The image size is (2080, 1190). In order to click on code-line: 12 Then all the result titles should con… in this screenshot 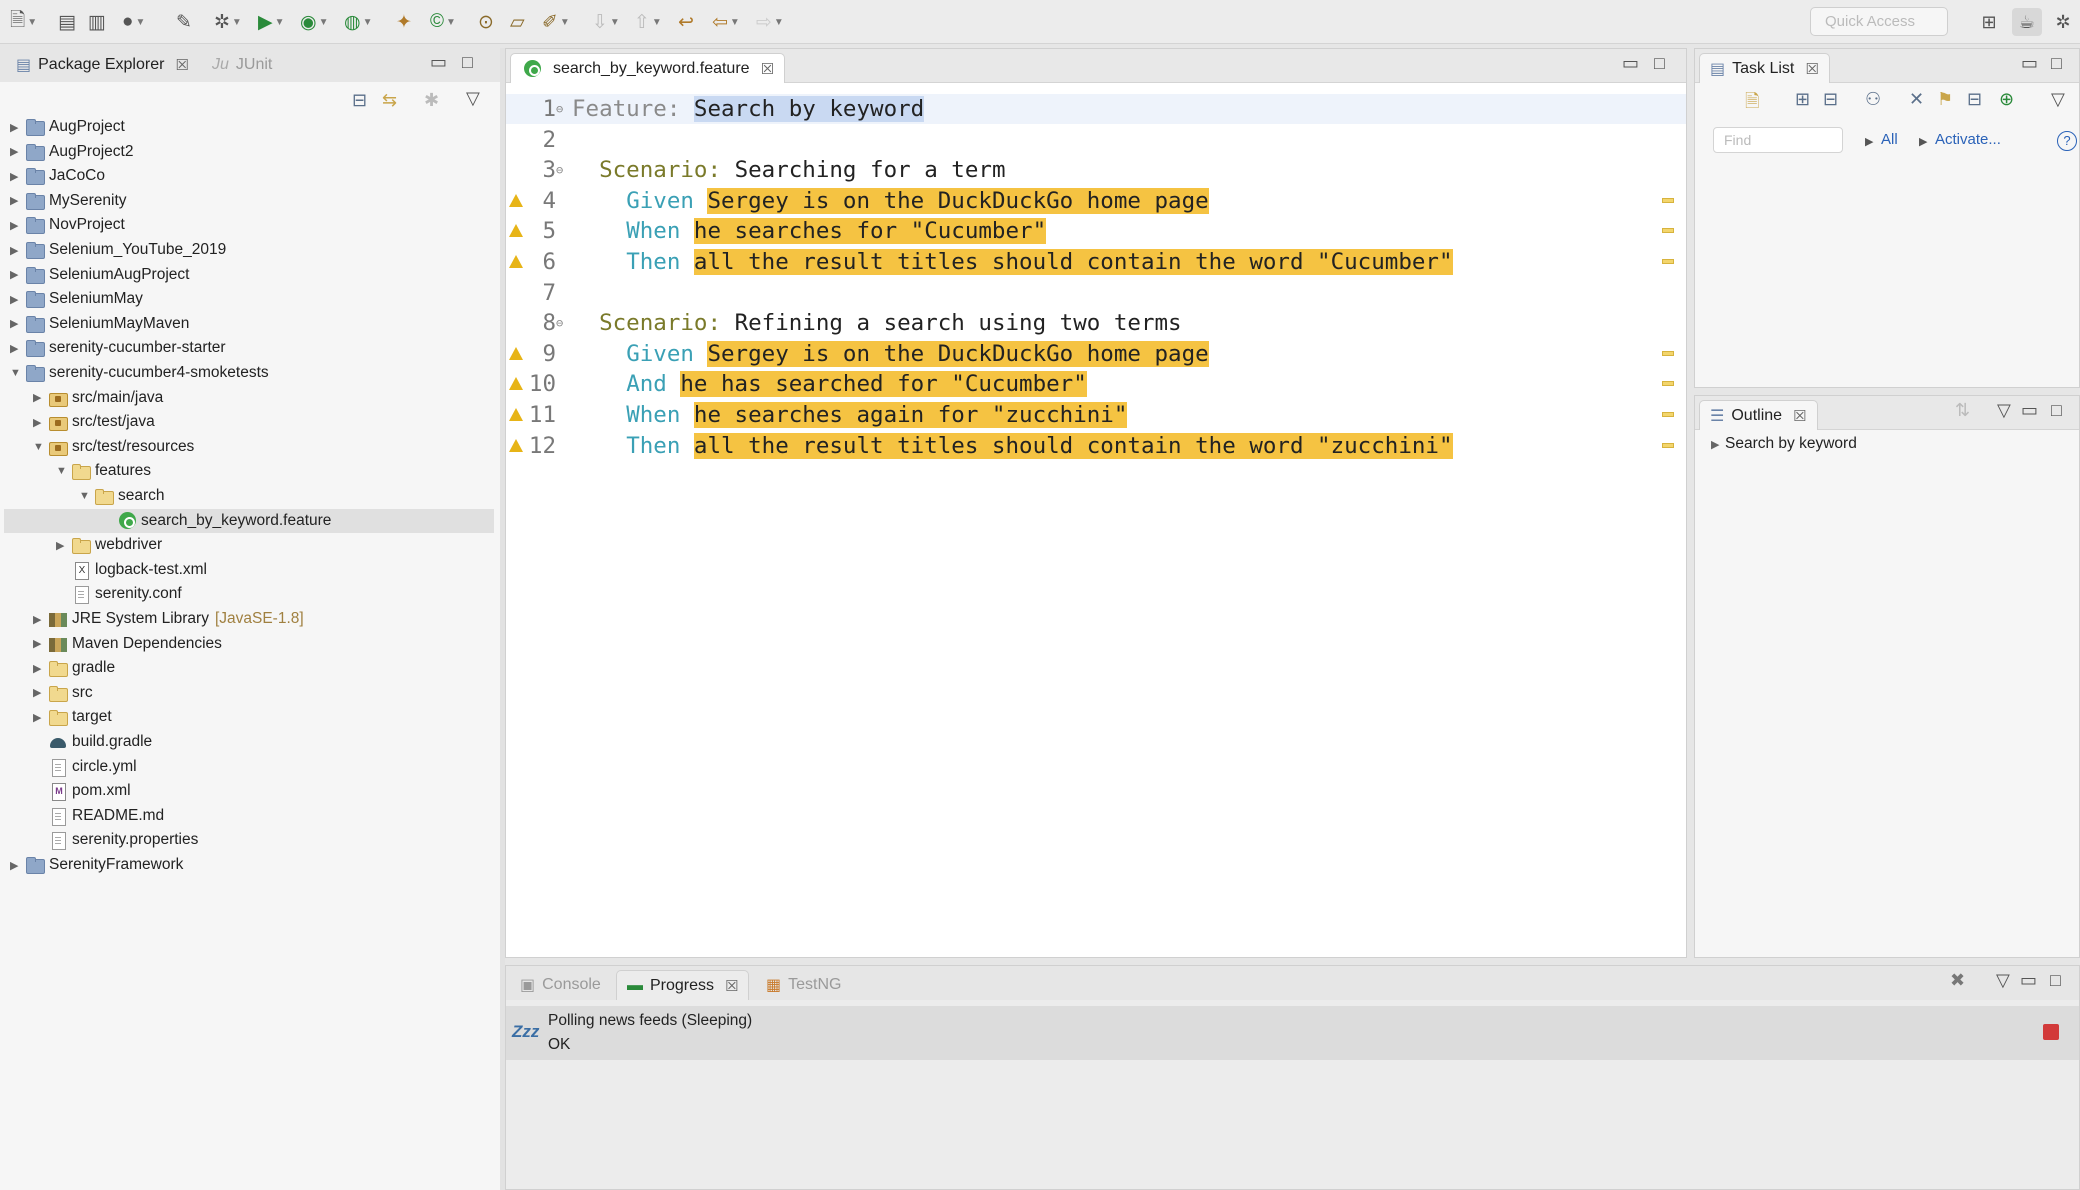, I will do `click(1096, 446)`.